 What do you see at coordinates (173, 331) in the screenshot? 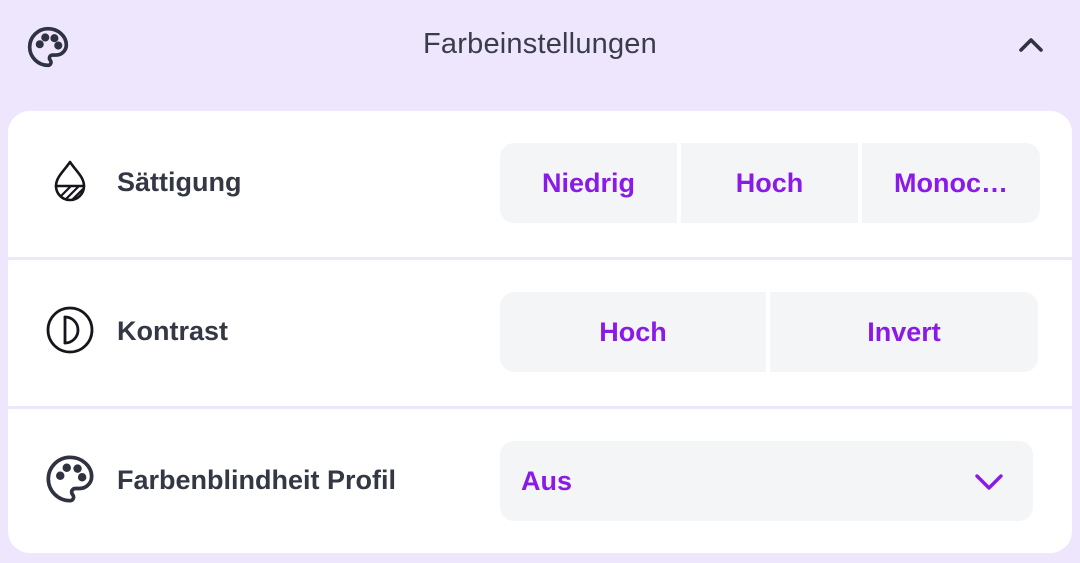
I see `contrast-label: Kontrast` at bounding box center [173, 331].